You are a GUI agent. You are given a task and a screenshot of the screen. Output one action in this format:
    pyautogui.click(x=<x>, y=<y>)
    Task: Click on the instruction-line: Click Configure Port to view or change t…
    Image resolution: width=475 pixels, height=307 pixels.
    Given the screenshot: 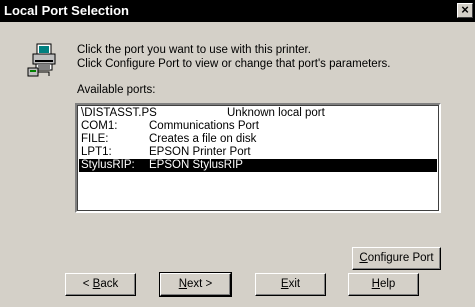 What is the action you would take?
    pyautogui.click(x=234, y=64)
    